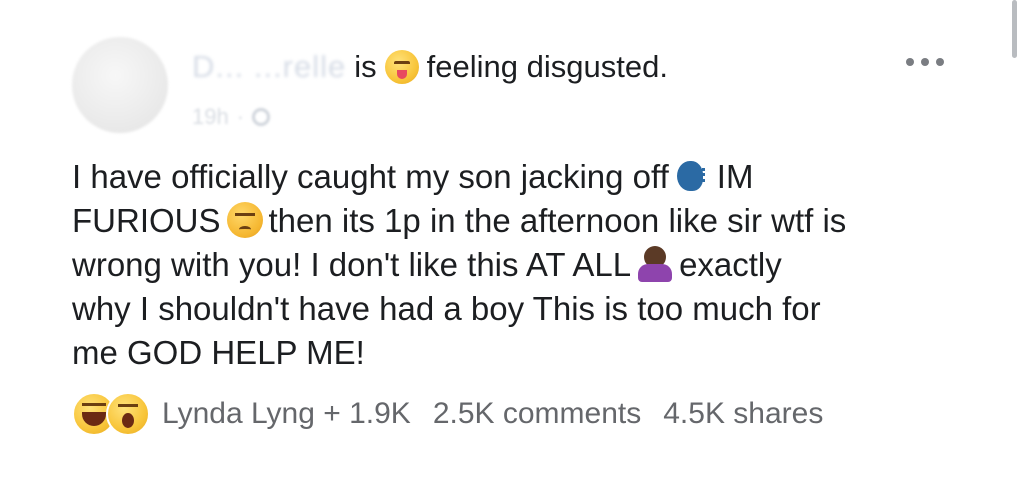 This screenshot has width=1024, height=499. What do you see at coordinates (120, 85) in the screenshot?
I see `avatar` at bounding box center [120, 85].